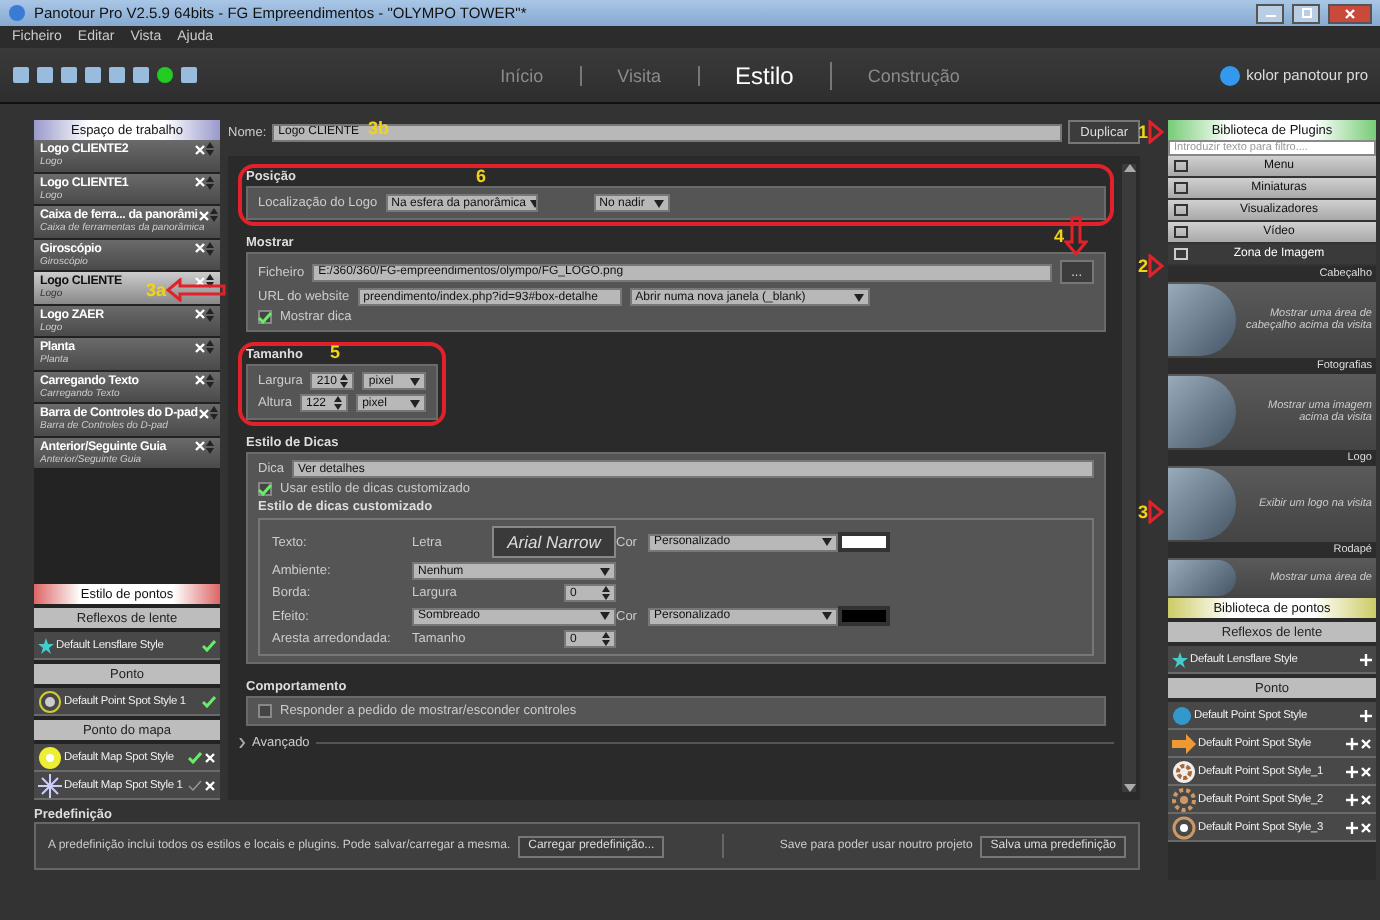  I want to click on ring-icon, so click(50, 701).